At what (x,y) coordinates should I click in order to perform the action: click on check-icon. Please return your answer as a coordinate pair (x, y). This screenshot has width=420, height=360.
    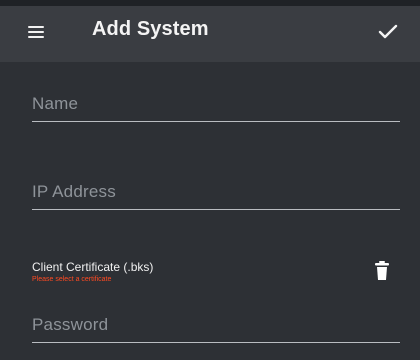
    Looking at the image, I should click on (388, 31).